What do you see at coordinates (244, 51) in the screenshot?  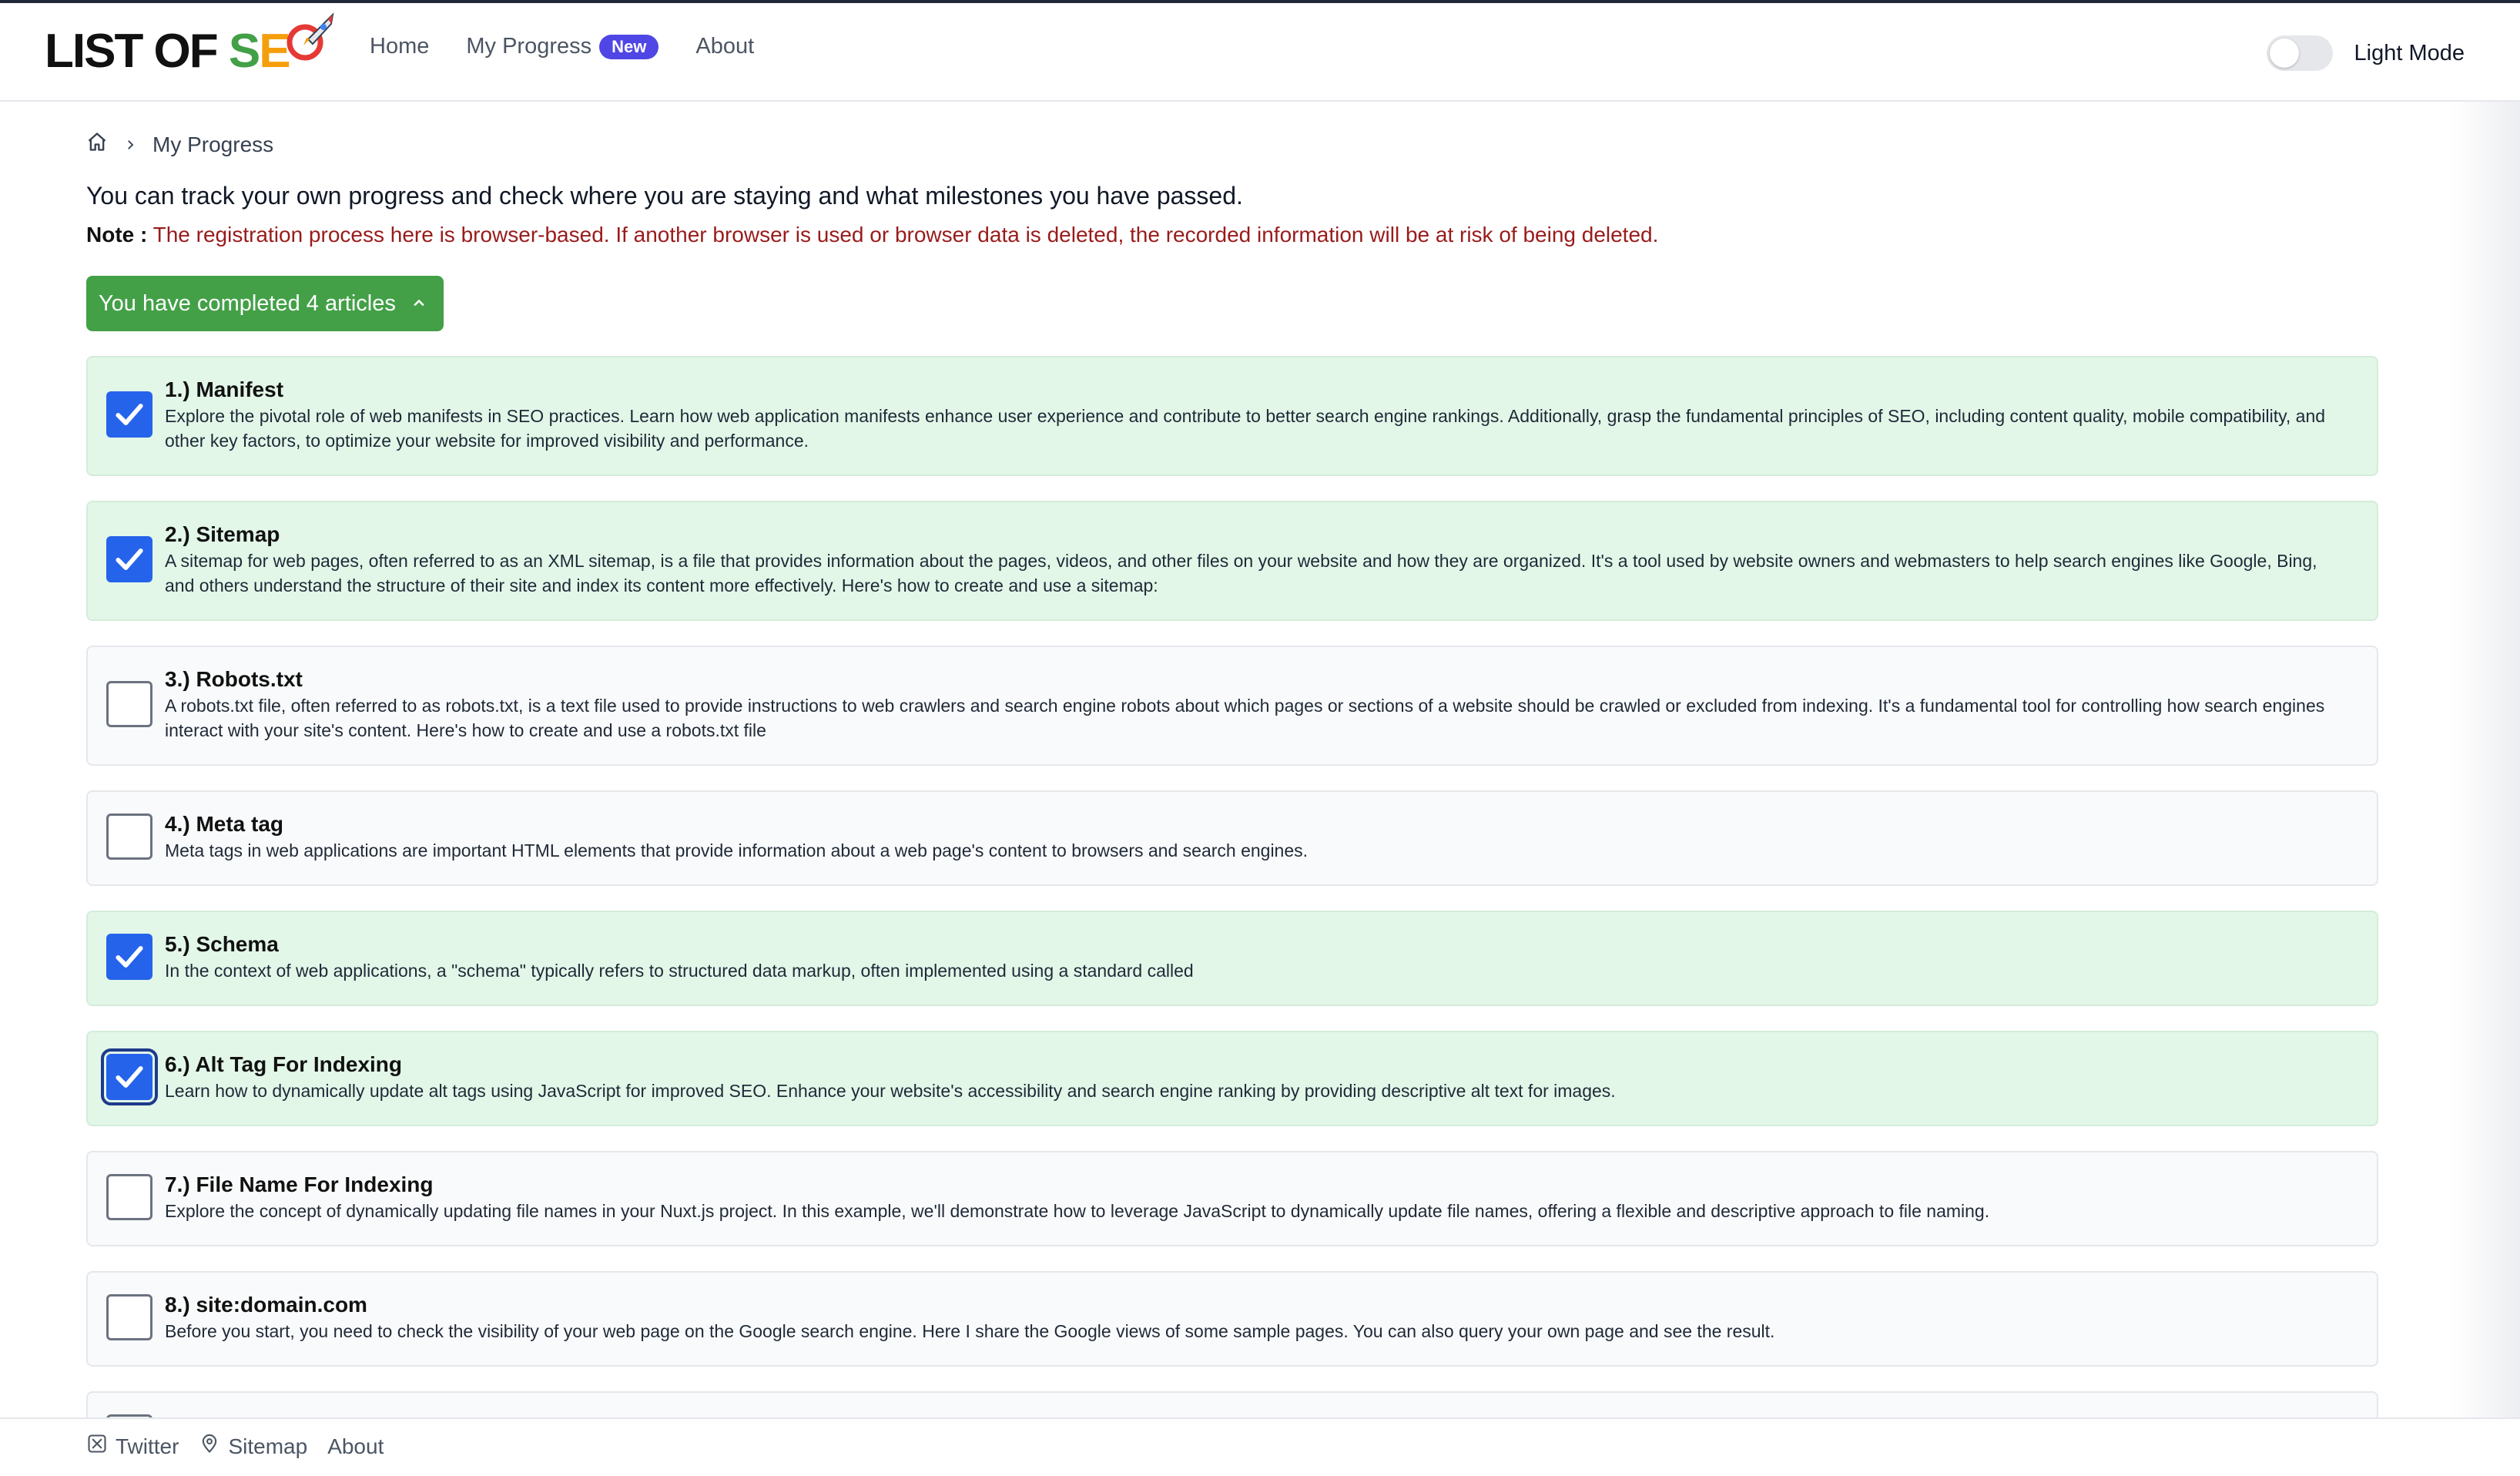 I see `logo-letter-s: S` at bounding box center [244, 51].